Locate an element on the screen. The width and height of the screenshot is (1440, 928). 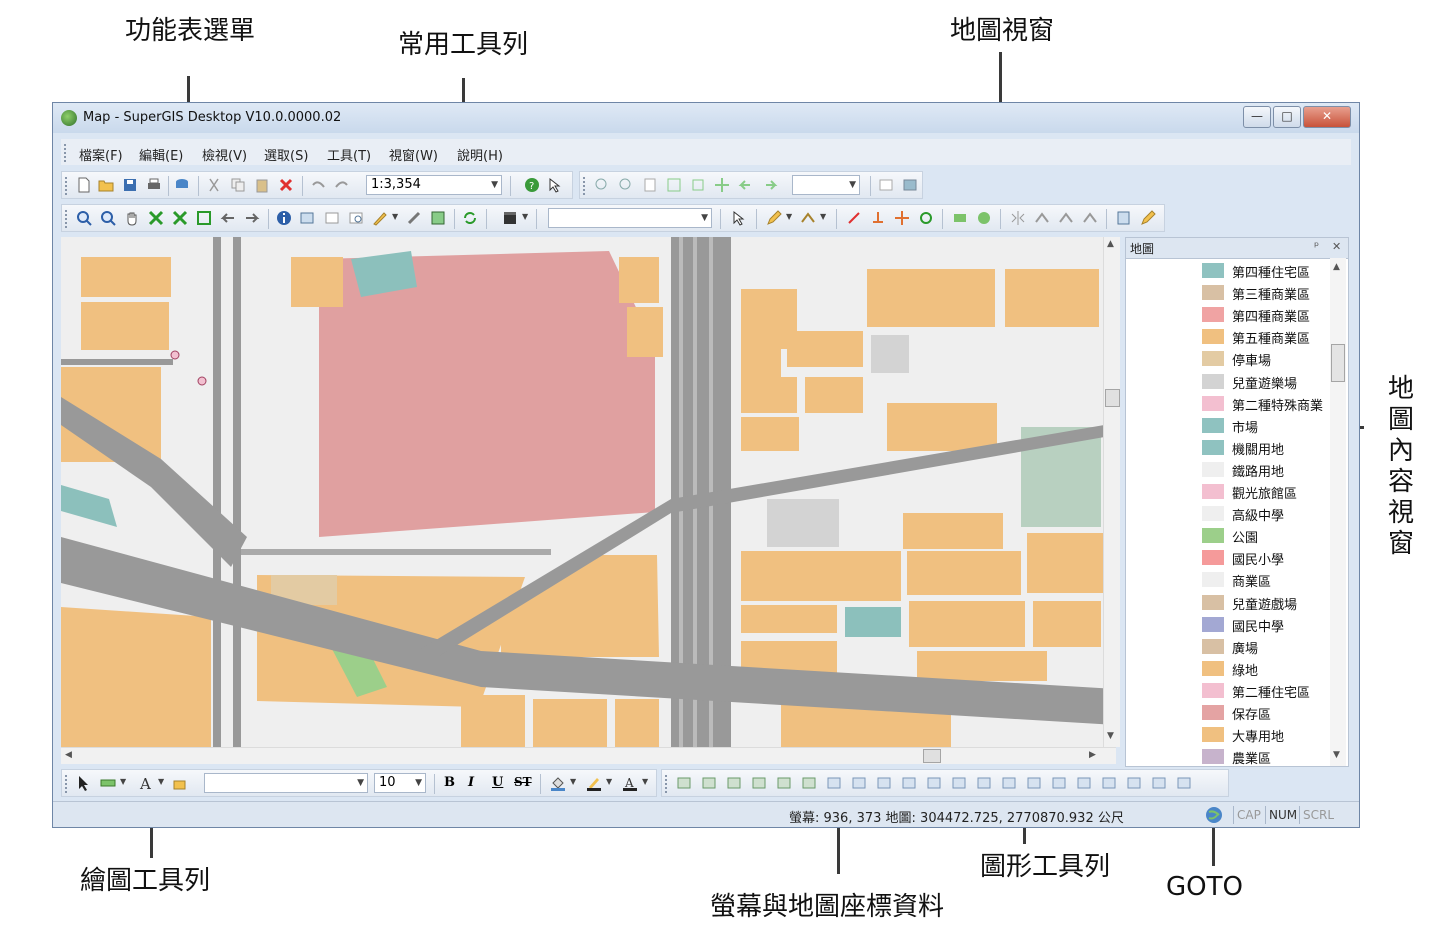
scroll-left-icon: ◀ is located at coordinates (68, 755).